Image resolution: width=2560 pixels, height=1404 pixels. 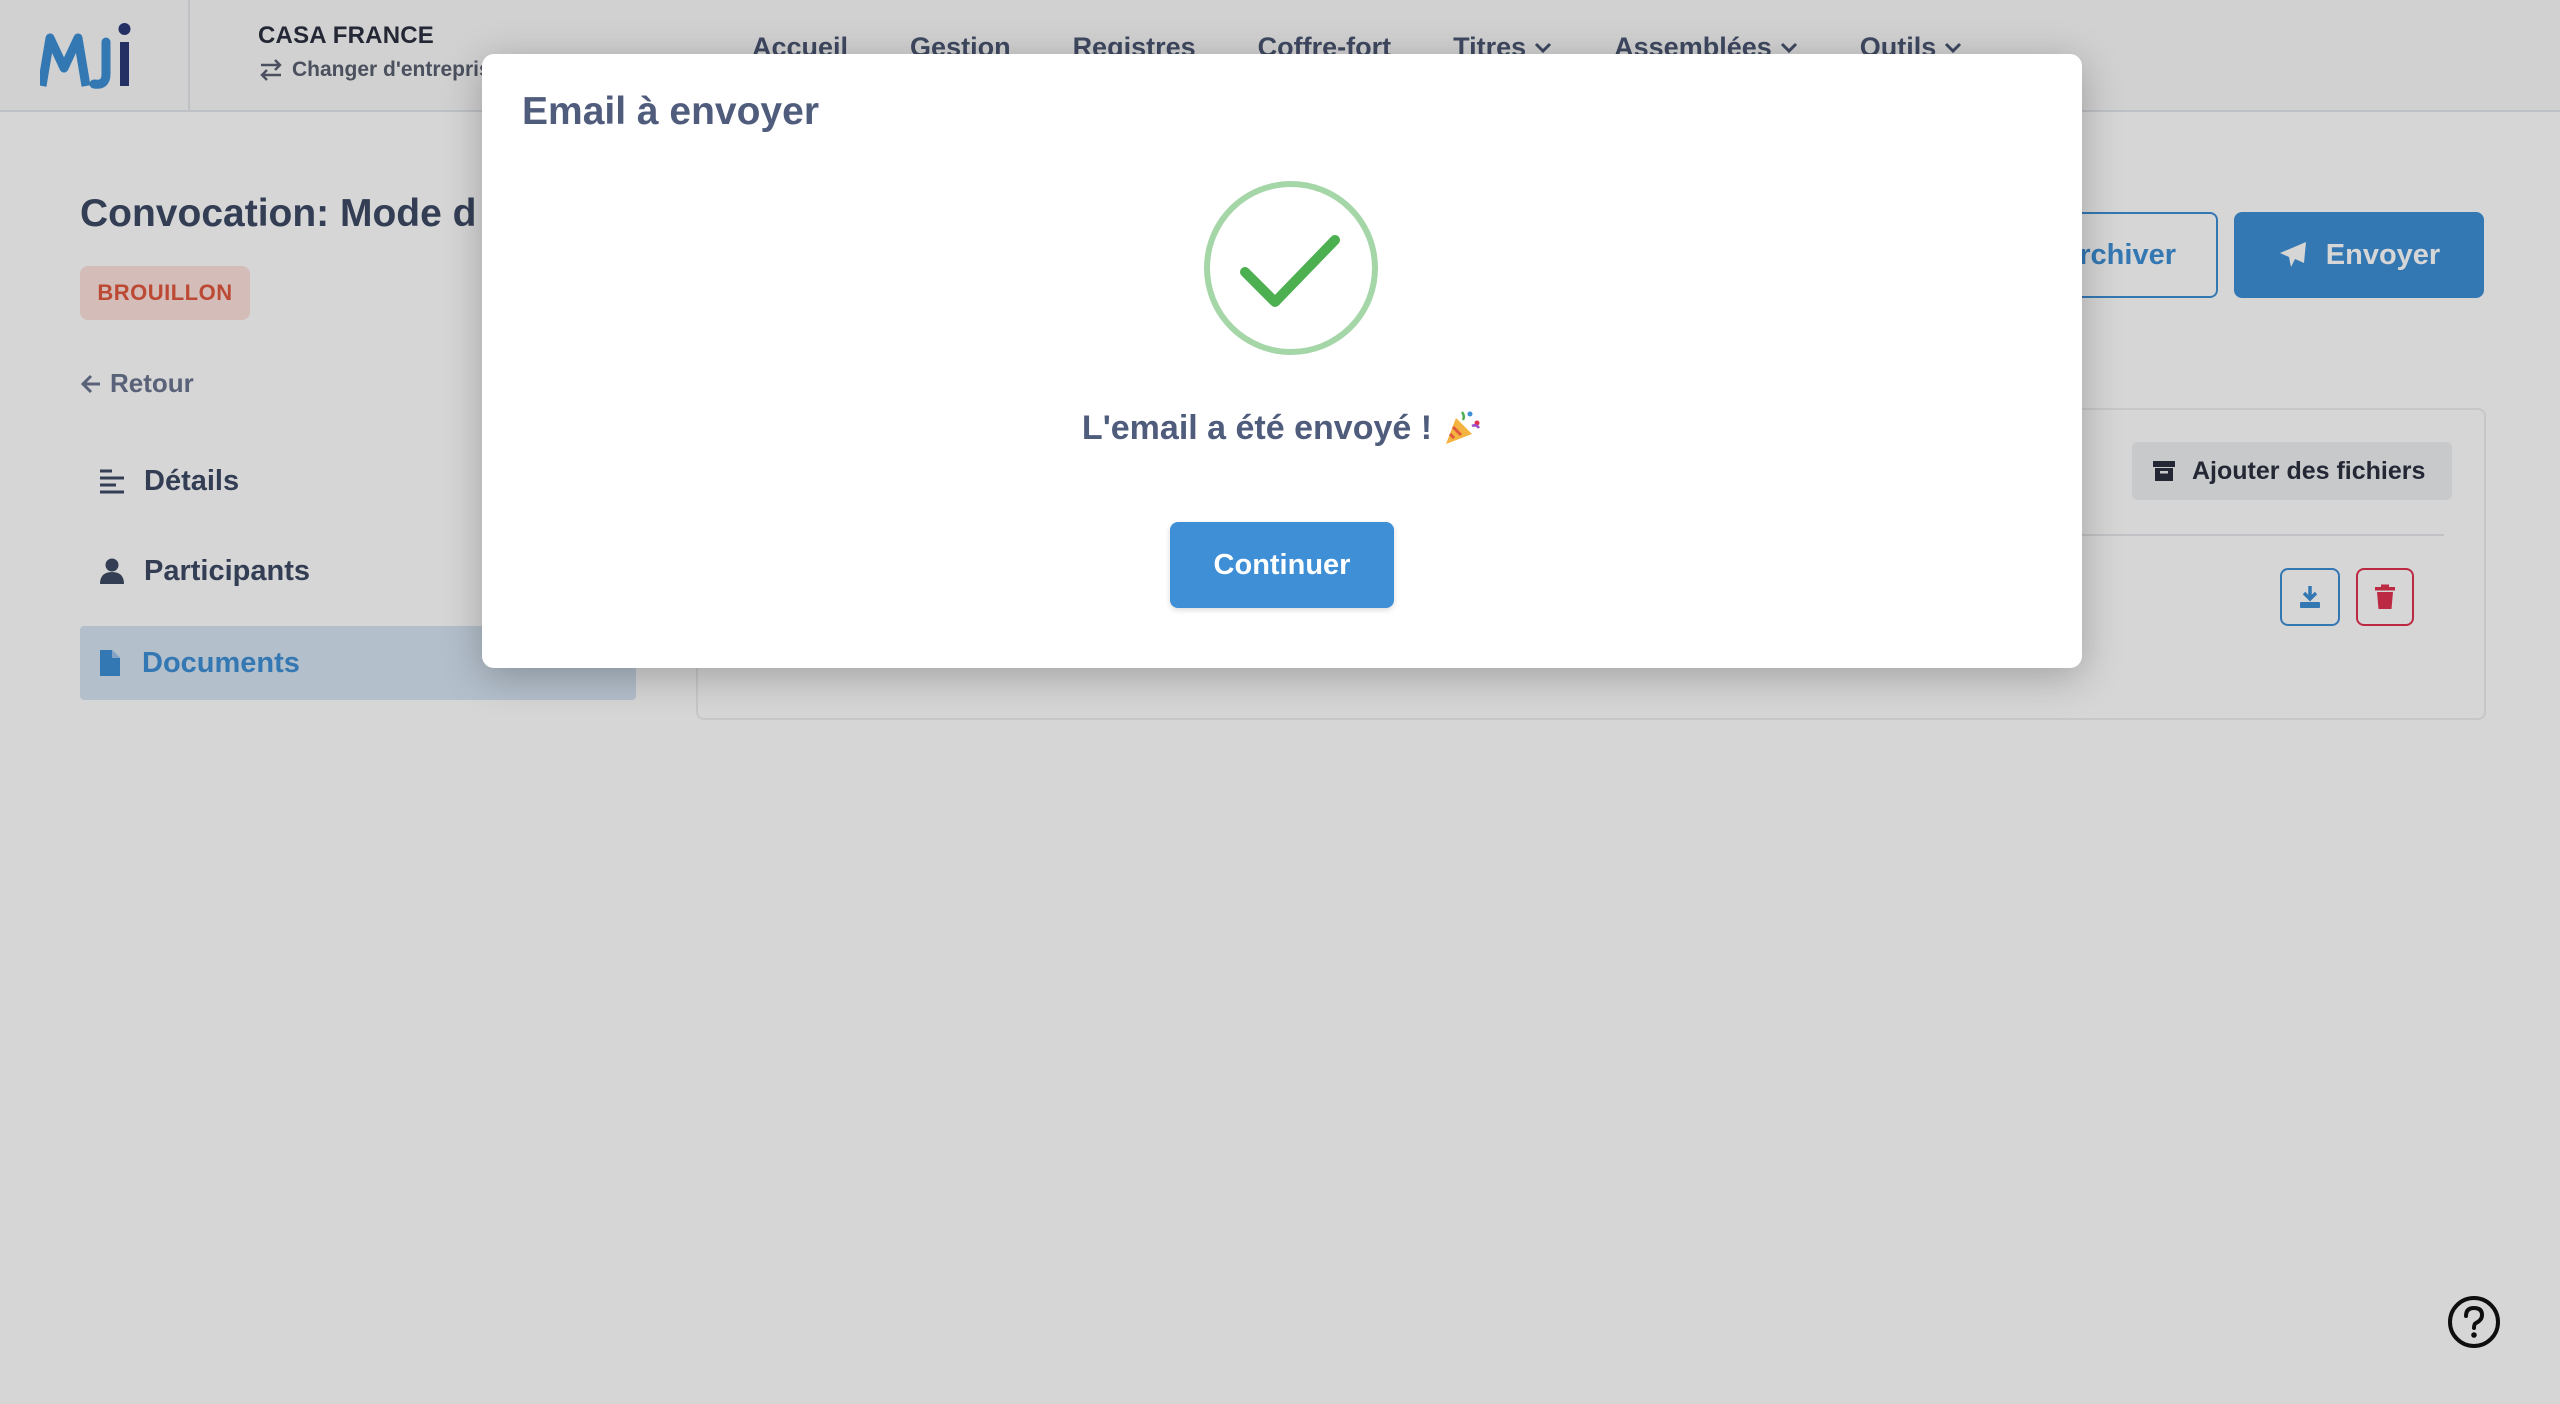 I want to click on party-popper-icon, so click(x=1463, y=427).